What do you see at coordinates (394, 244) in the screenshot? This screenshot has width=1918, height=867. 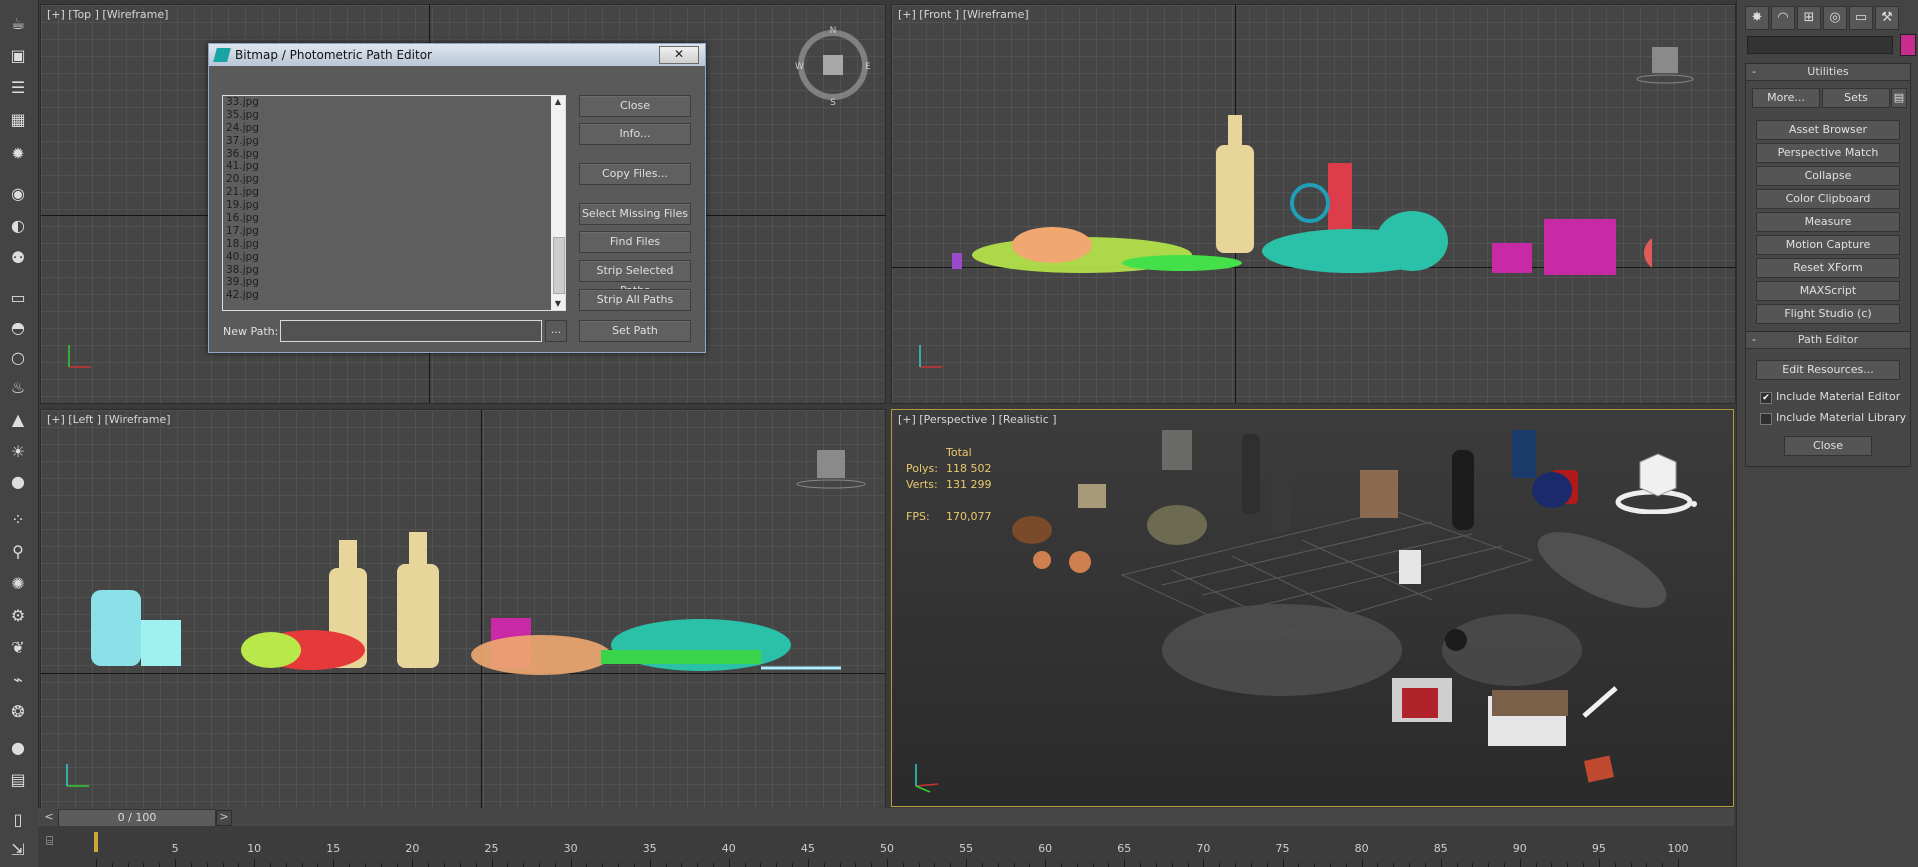 I see `file-list-item: 18.jpg` at bounding box center [394, 244].